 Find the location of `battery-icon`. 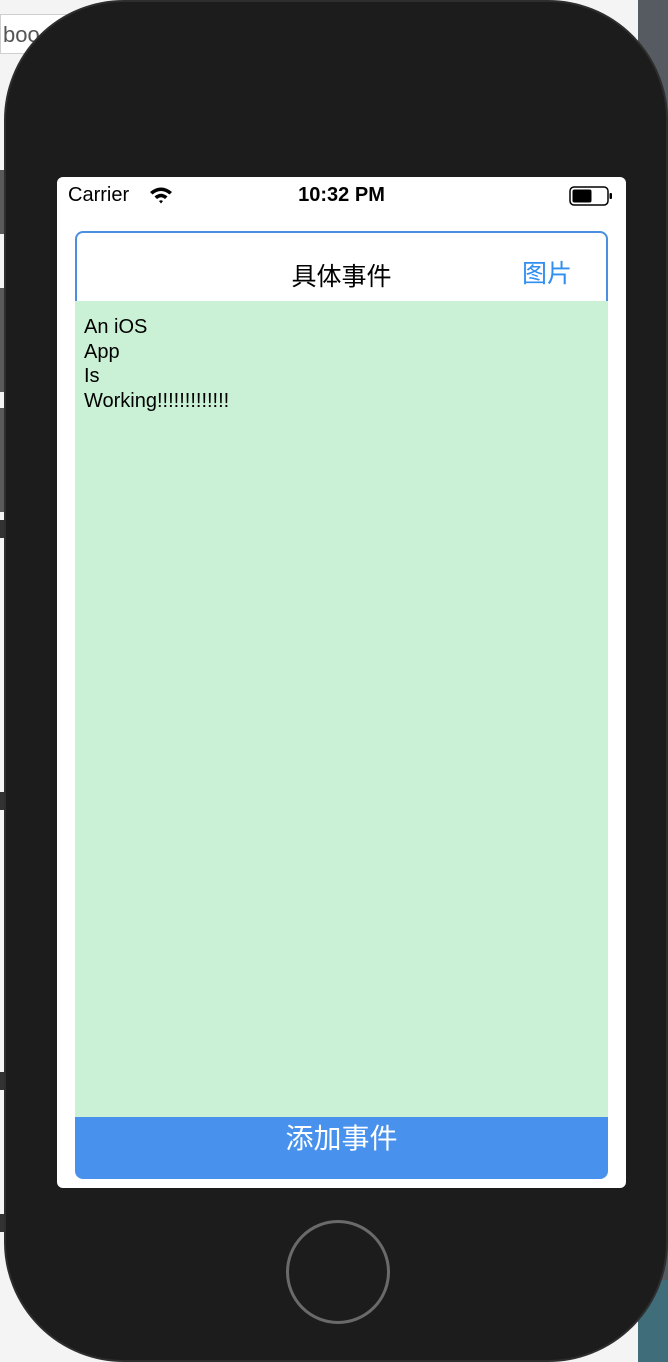

battery-icon is located at coordinates (591, 196).